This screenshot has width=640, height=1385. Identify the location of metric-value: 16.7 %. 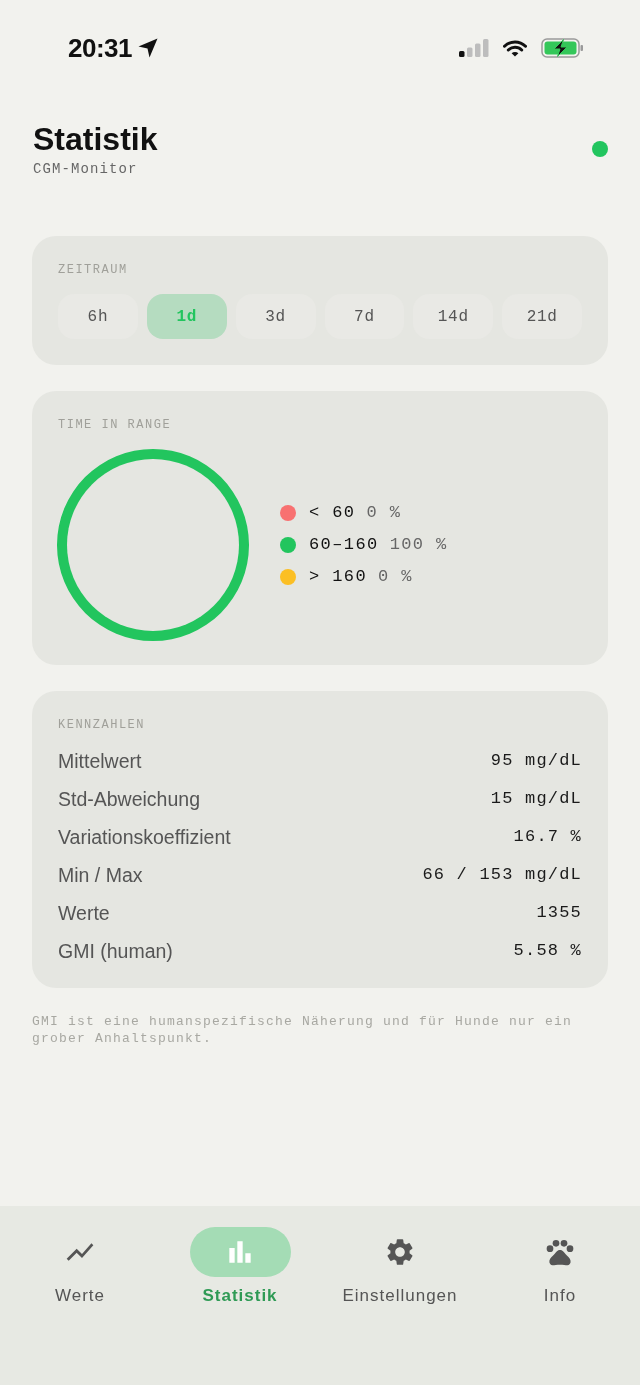
(547, 837).